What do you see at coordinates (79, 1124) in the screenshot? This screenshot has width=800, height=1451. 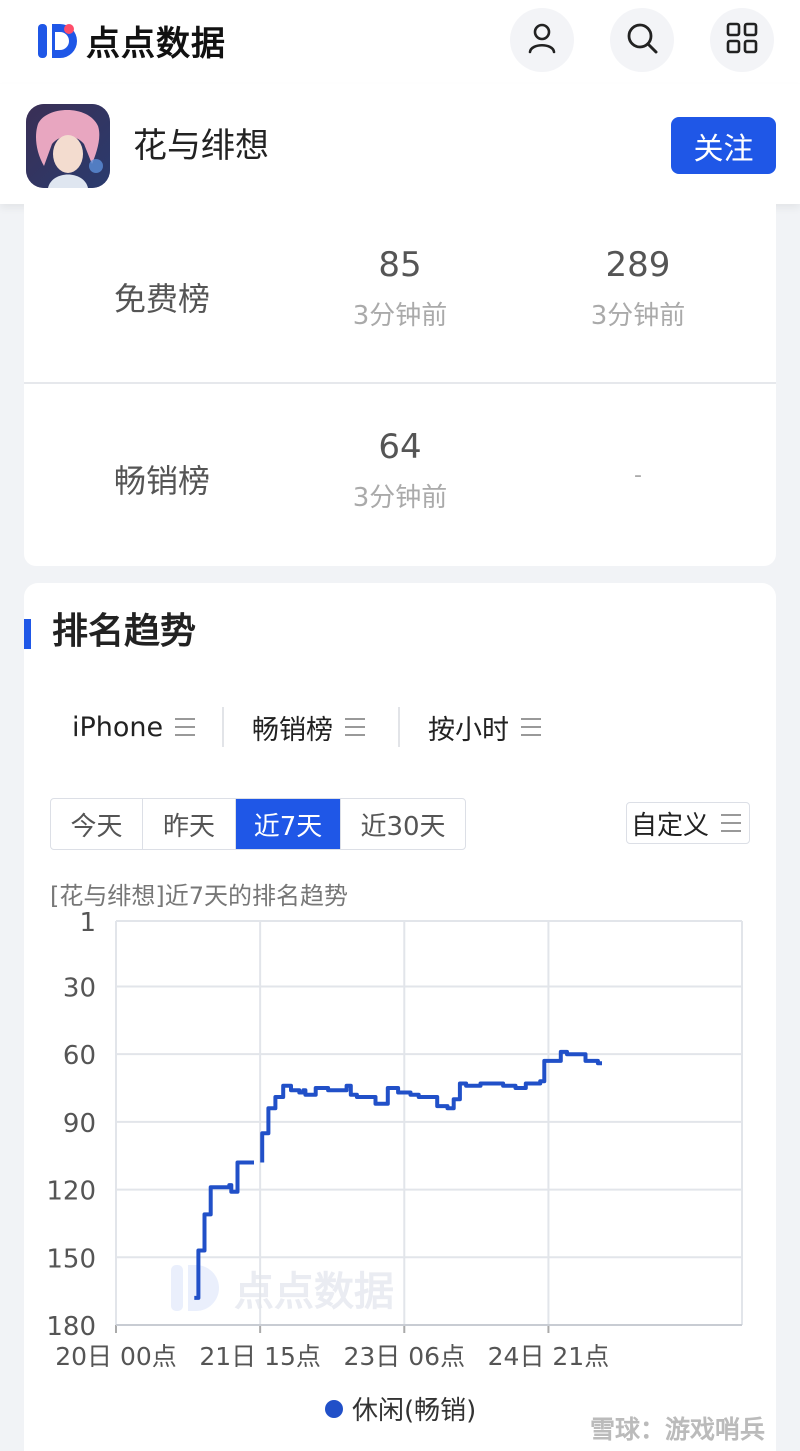 I see `y-tick-label: 90` at bounding box center [79, 1124].